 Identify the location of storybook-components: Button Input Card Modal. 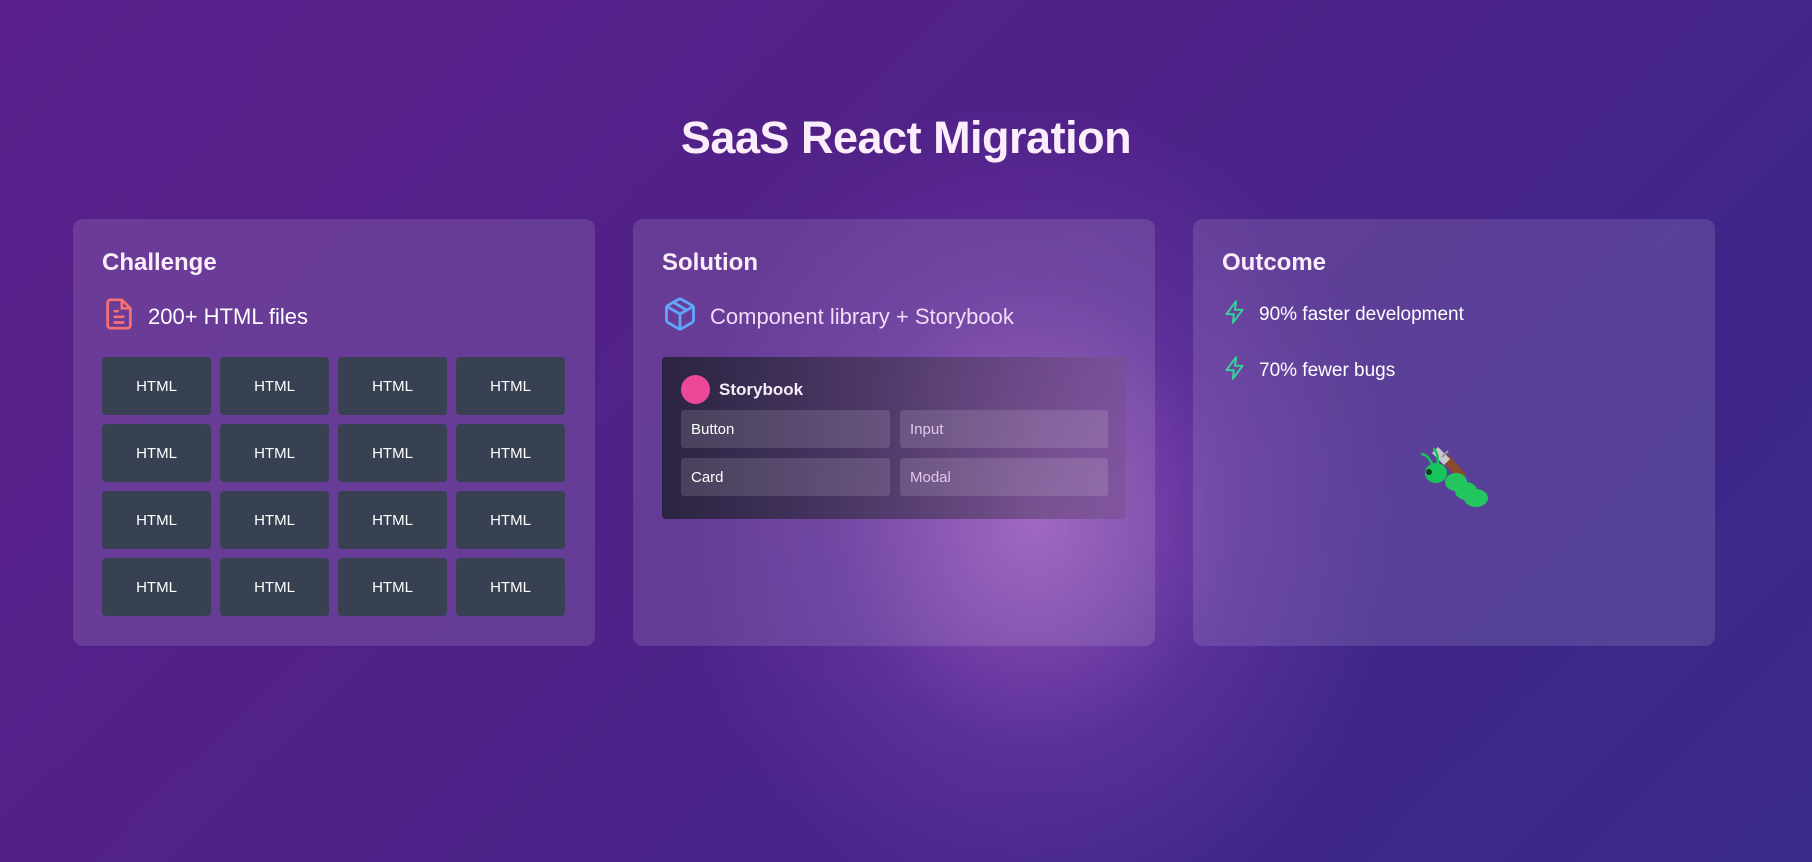
(894, 453).